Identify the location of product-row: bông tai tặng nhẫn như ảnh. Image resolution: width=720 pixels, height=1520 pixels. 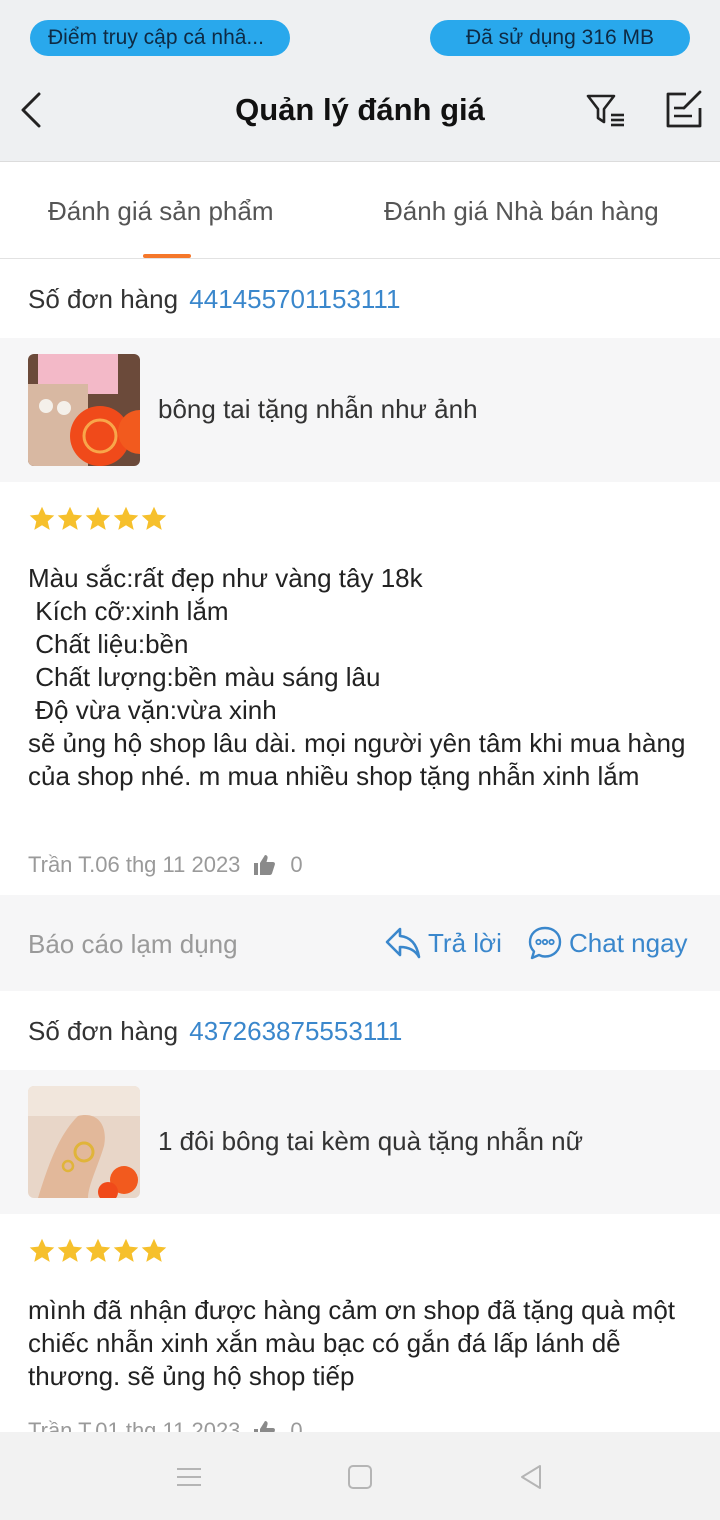
(360, 410).